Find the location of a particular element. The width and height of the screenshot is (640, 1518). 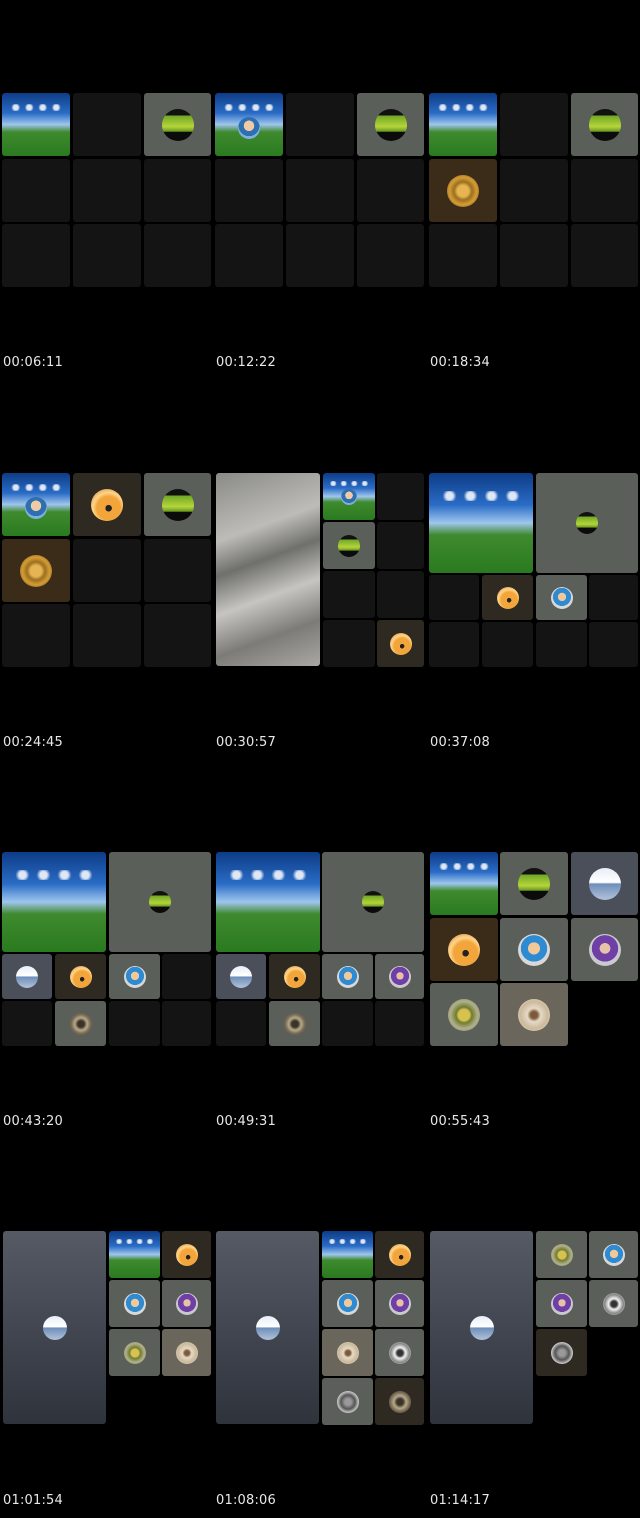

frame-4: 00:24:45 is located at coordinates (105, 570).